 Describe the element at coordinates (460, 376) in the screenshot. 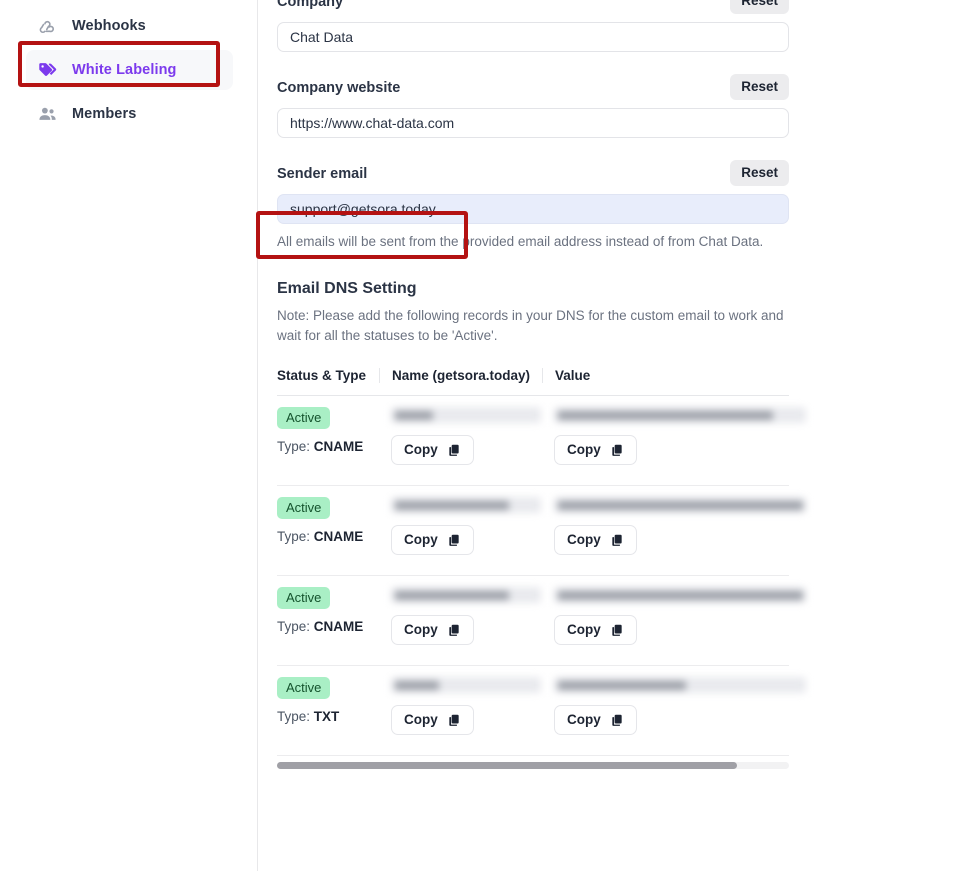

I see `column-header-name: Name (getsora.today)` at that location.